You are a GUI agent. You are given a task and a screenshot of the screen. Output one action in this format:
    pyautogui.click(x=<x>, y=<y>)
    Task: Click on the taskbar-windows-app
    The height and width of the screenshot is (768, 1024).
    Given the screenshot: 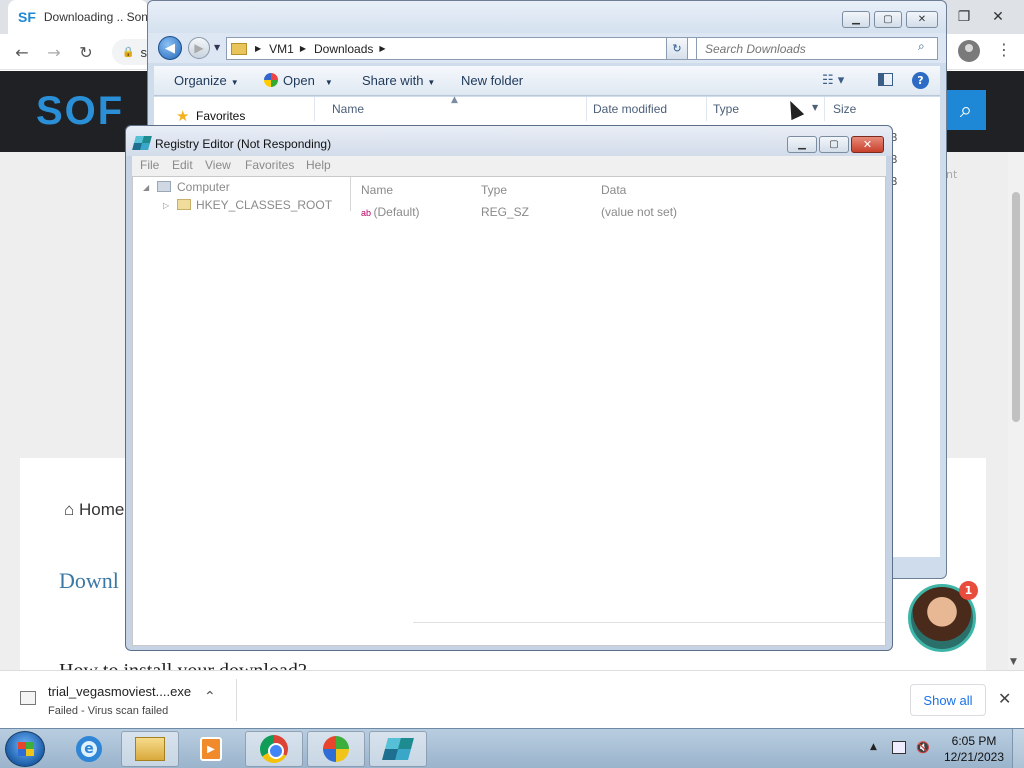 What is the action you would take?
    pyautogui.click(x=336, y=749)
    